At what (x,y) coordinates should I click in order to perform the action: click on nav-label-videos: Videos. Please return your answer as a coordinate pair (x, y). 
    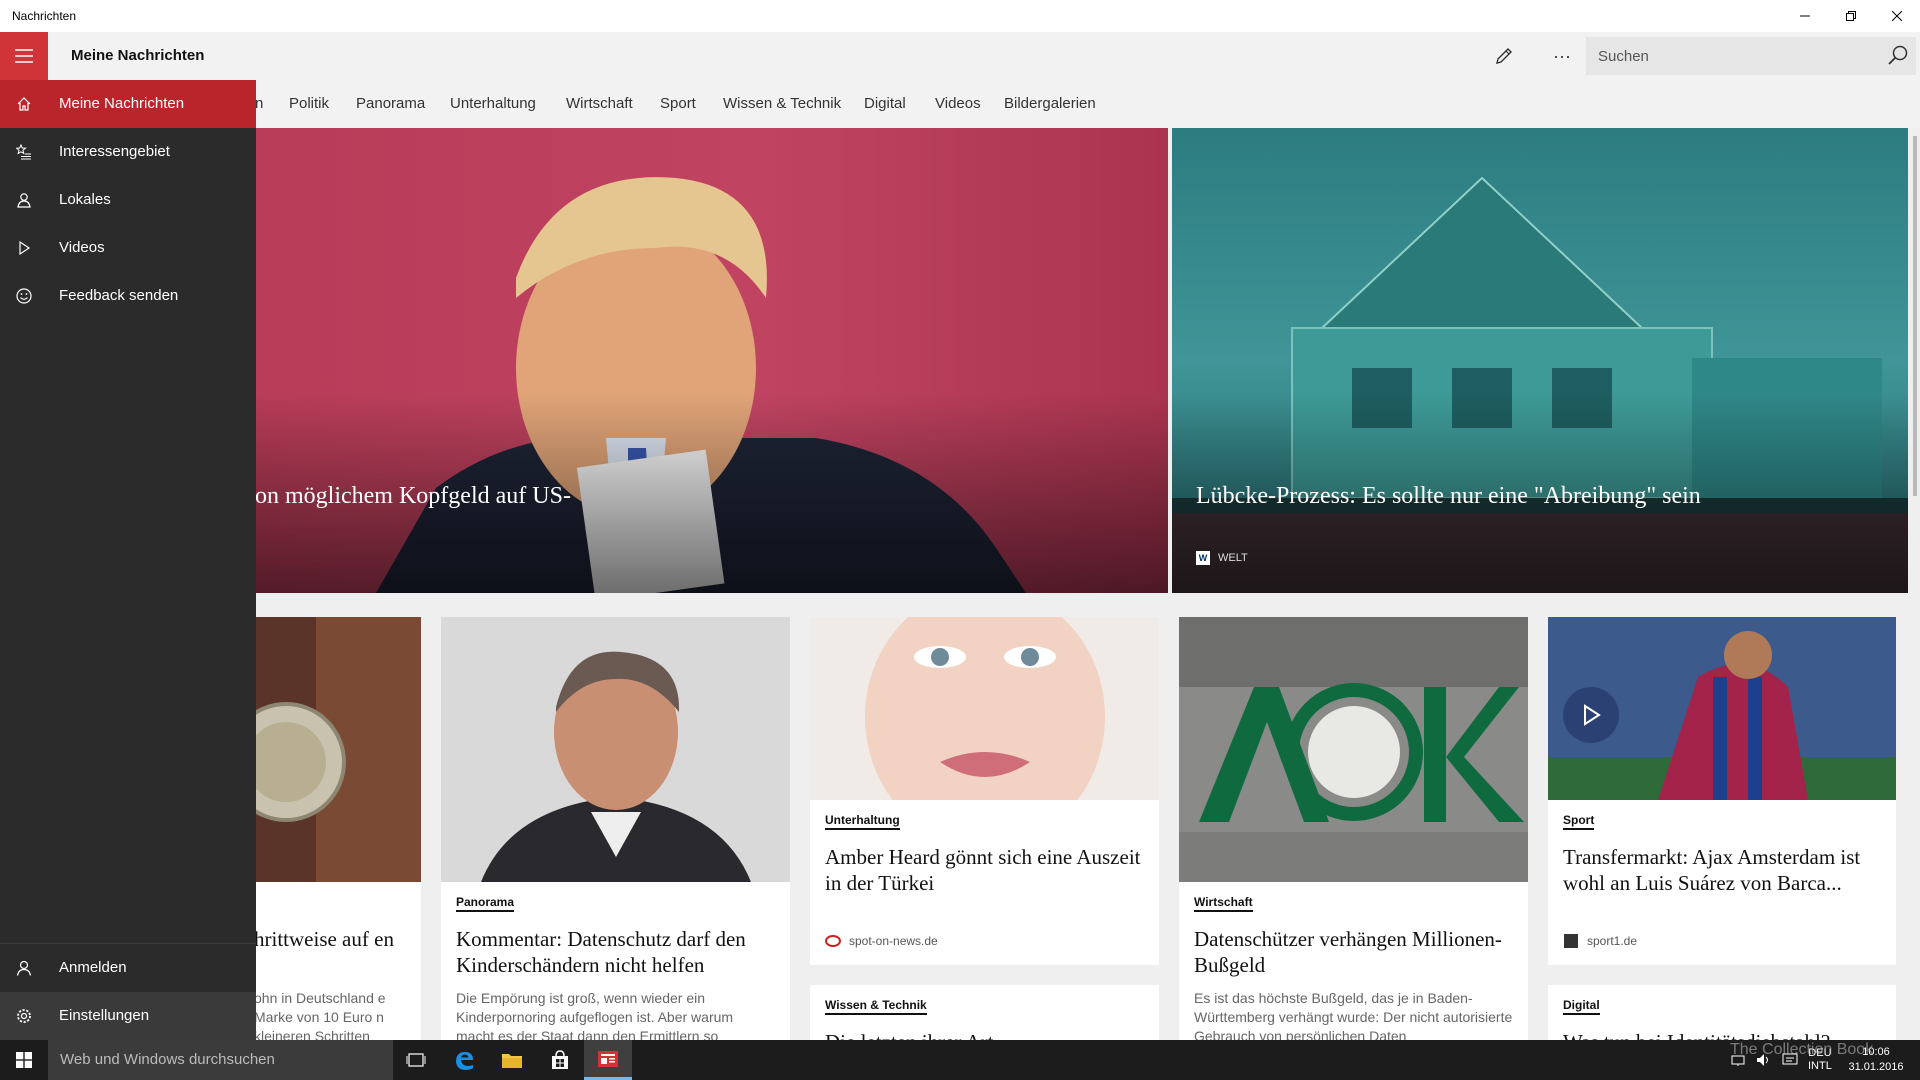
    Looking at the image, I should click on (82, 247).